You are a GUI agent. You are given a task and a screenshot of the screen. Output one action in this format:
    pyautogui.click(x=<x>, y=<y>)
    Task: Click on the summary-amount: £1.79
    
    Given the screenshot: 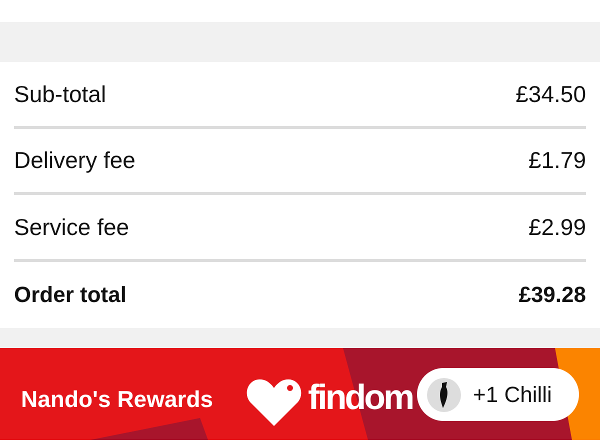 What is the action you would take?
    pyautogui.click(x=557, y=160)
    